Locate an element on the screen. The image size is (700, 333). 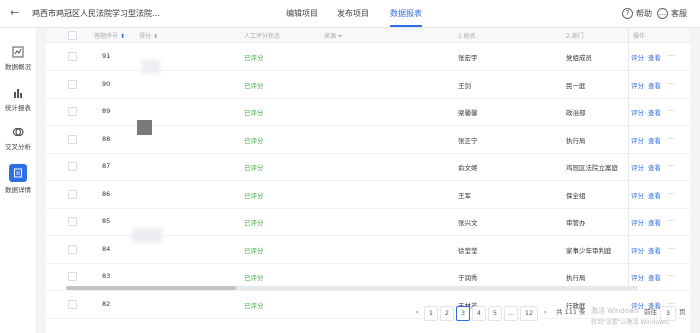
sidebar-item-data-detail: 数据详情 is located at coordinates (18, 179).